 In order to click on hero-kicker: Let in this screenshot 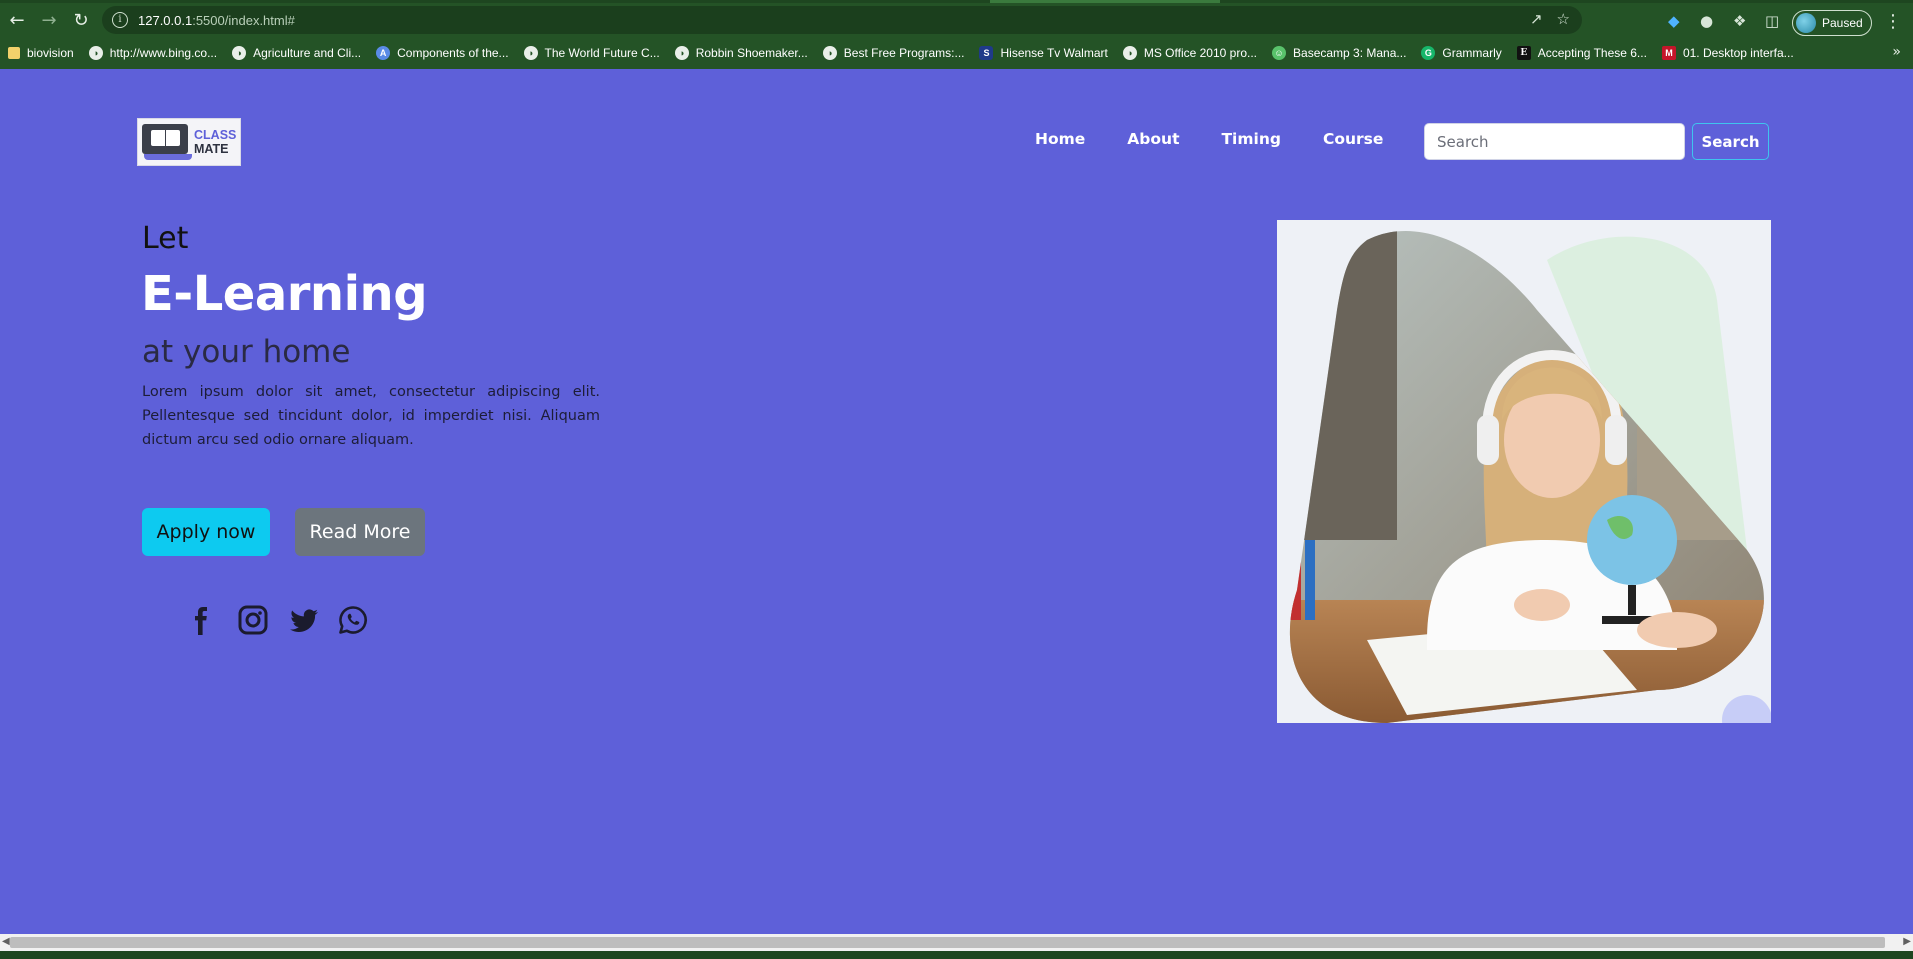, I will do `click(165, 238)`.